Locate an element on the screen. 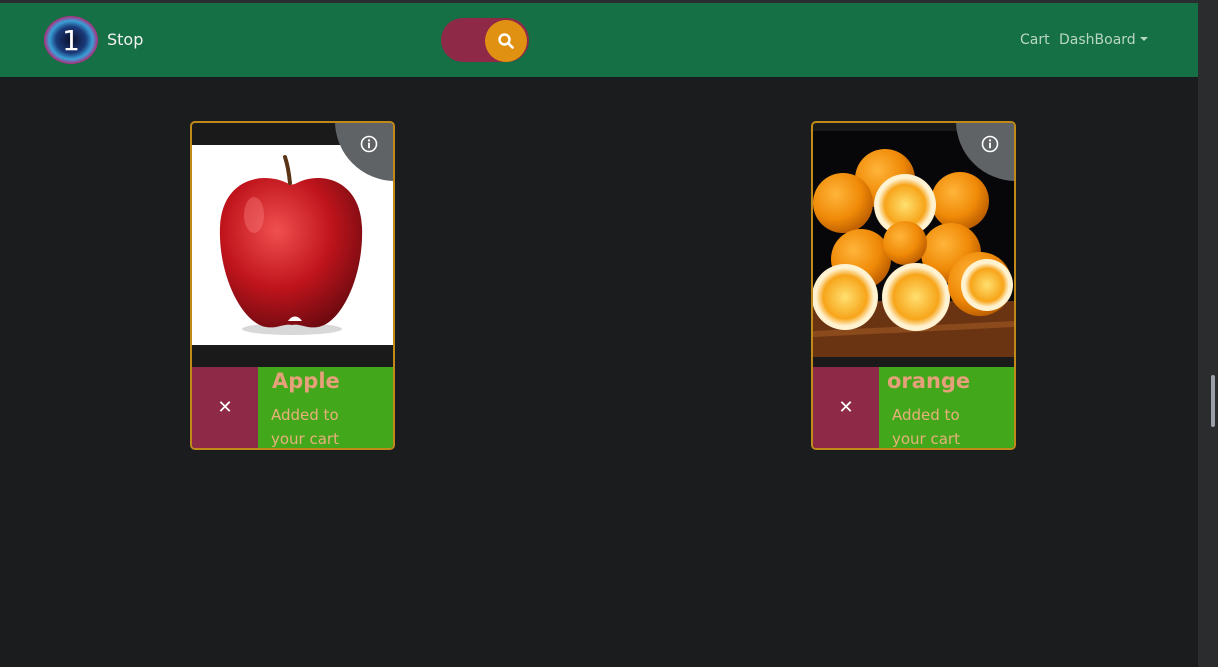  scrollbar-thumb is located at coordinates (1213, 401).